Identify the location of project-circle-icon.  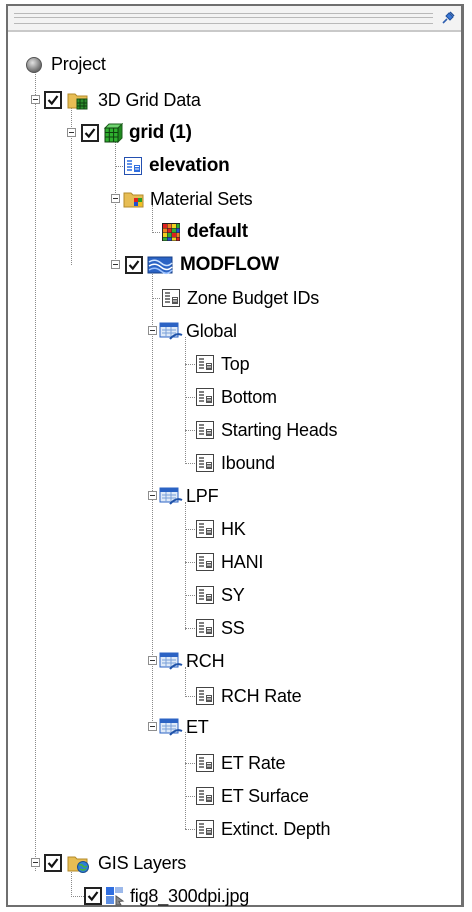
(34, 65).